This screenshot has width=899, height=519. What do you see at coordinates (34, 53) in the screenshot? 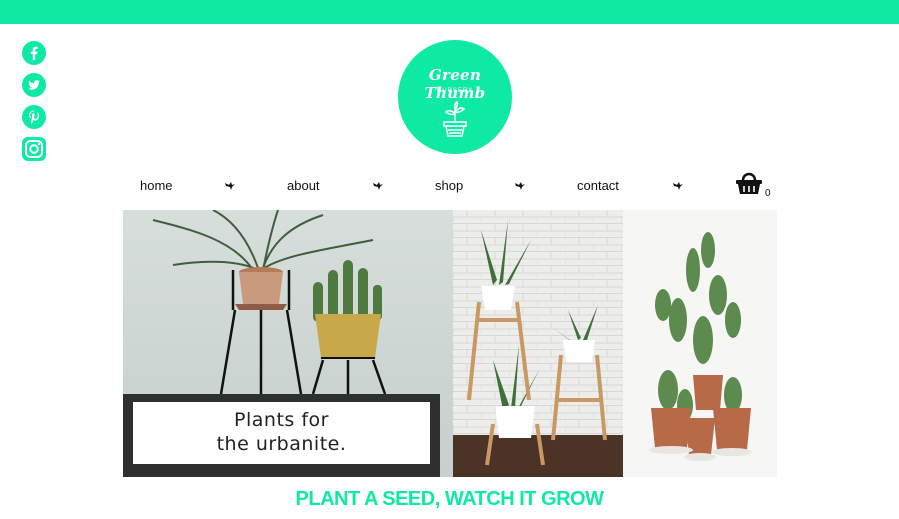
I see `facebook-icon` at bounding box center [34, 53].